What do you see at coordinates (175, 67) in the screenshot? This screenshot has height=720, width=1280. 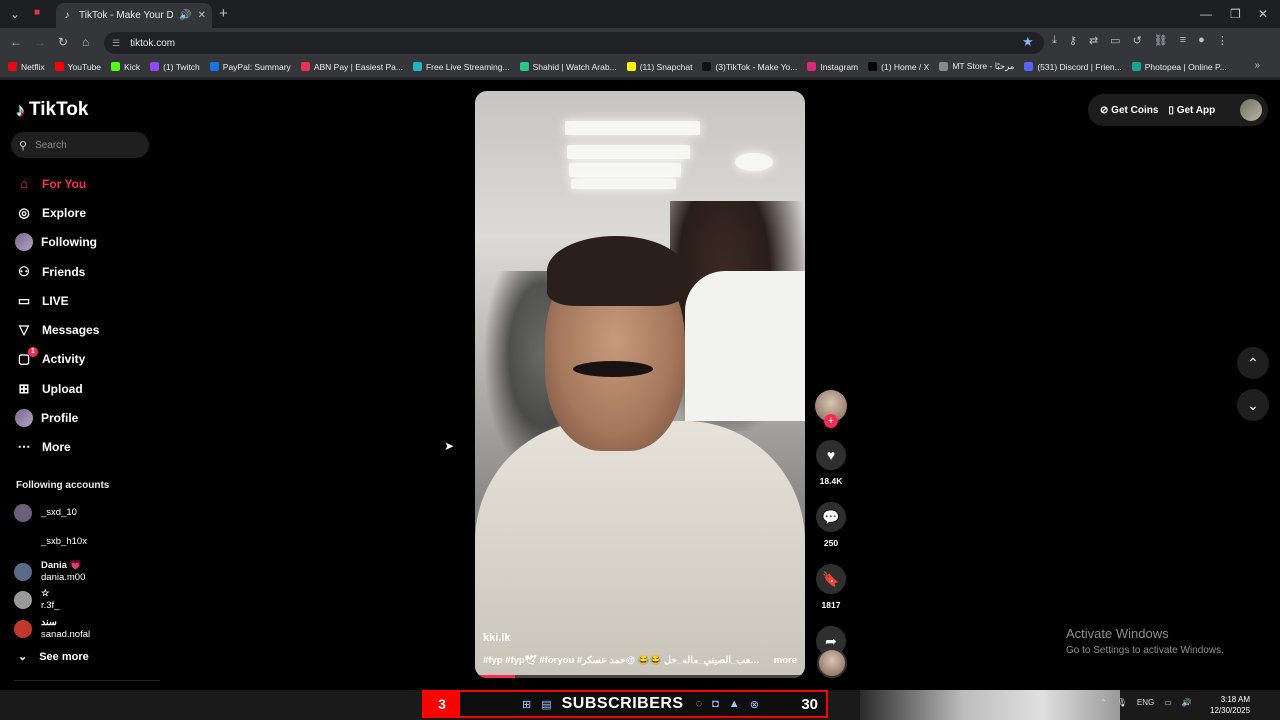 I see `bookmark-item: (1) Twitch` at bounding box center [175, 67].